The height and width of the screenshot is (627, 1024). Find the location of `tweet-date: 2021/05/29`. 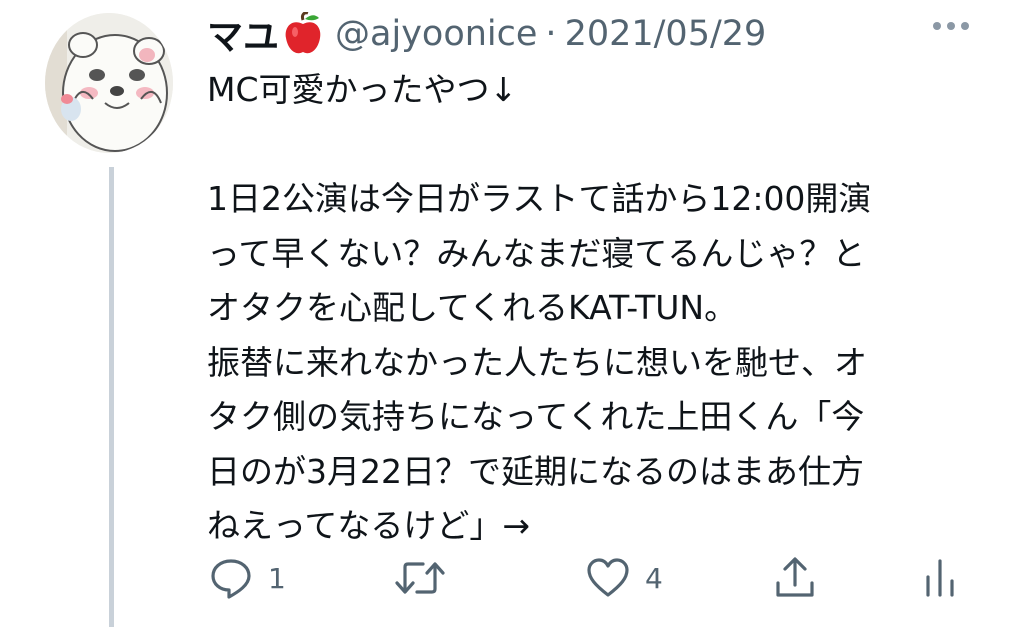

tweet-date: 2021/05/29 is located at coordinates (666, 34).